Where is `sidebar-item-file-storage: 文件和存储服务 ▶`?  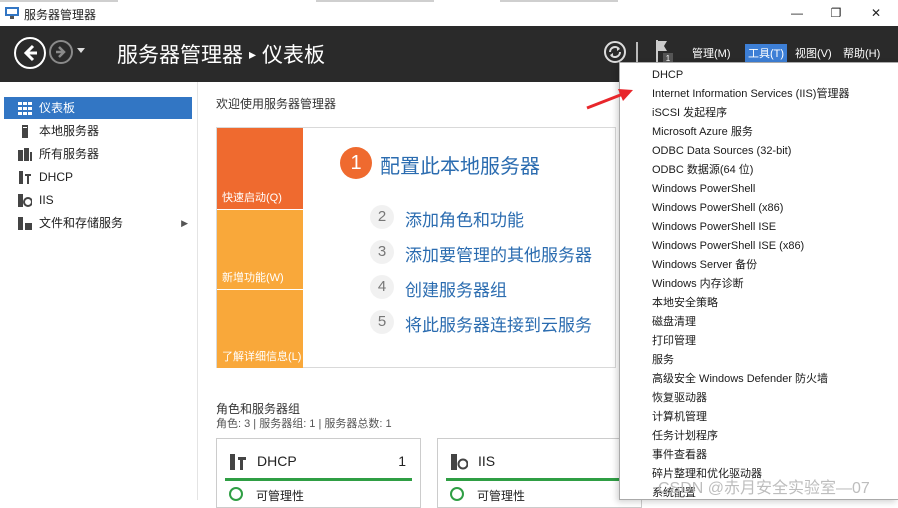
sidebar-item-file-storage: 文件和存储服务 ▶ is located at coordinates (98, 223).